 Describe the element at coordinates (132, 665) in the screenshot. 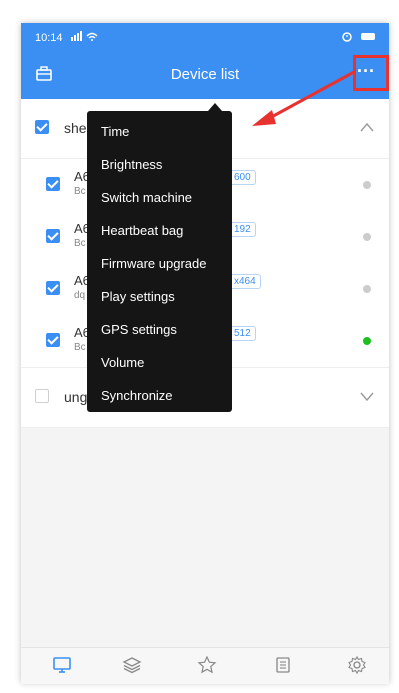

I see `layers-icon` at that location.